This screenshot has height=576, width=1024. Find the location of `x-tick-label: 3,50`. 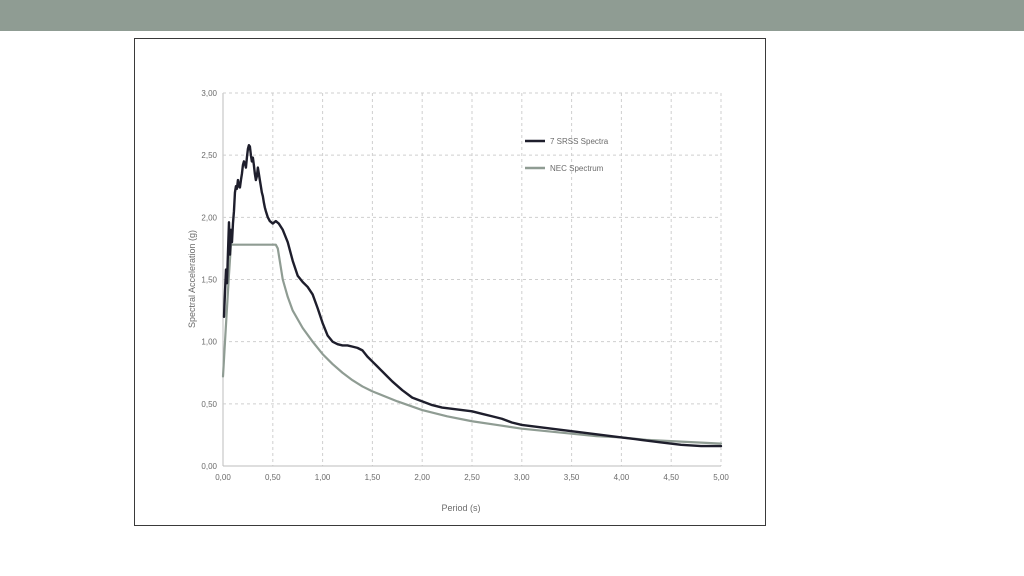

x-tick-label: 3,50 is located at coordinates (572, 477).